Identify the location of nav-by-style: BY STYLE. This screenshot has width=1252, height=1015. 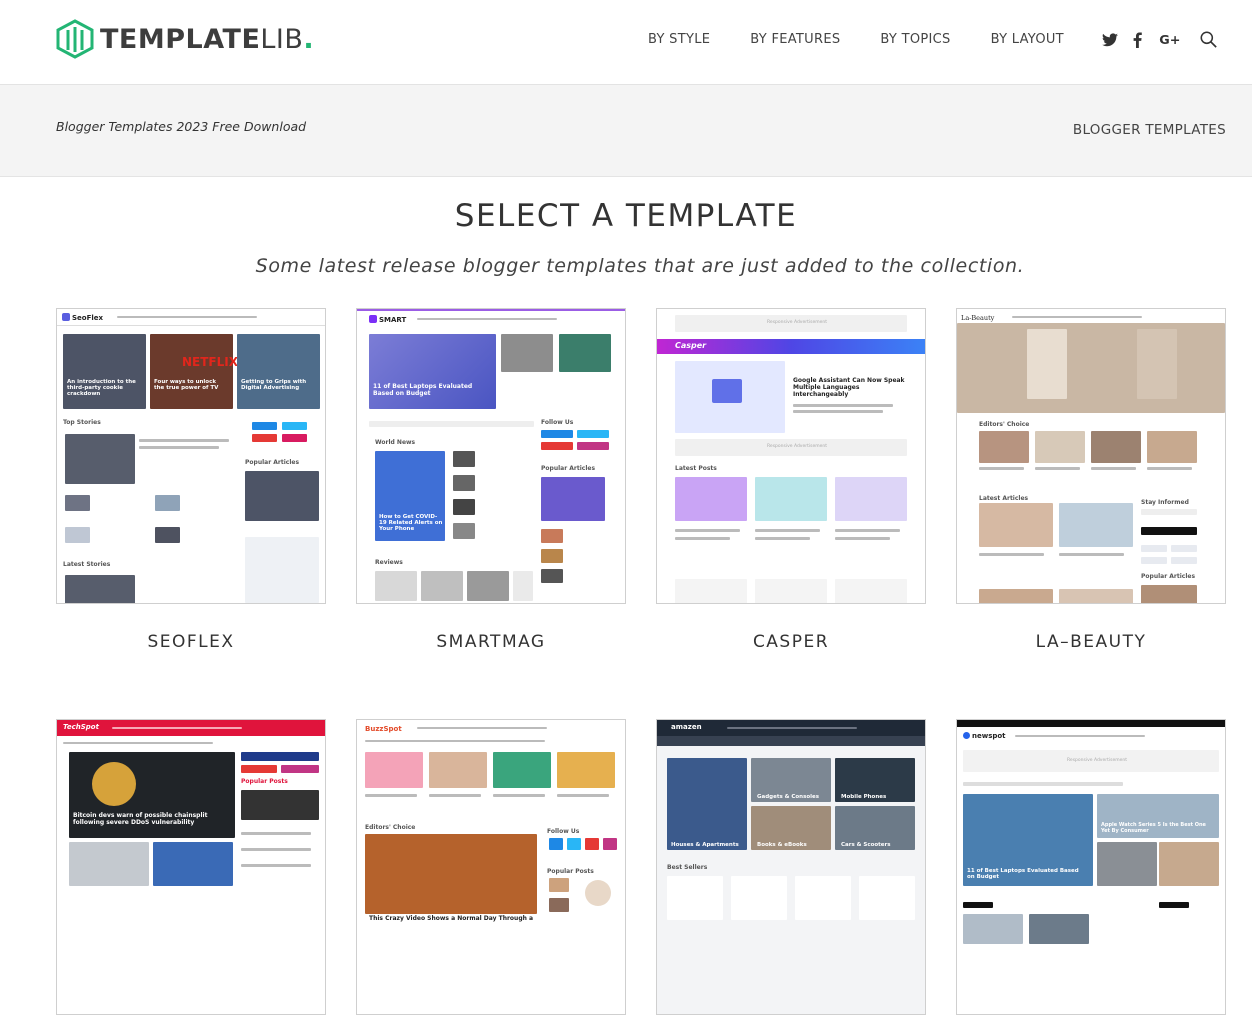
(679, 39).